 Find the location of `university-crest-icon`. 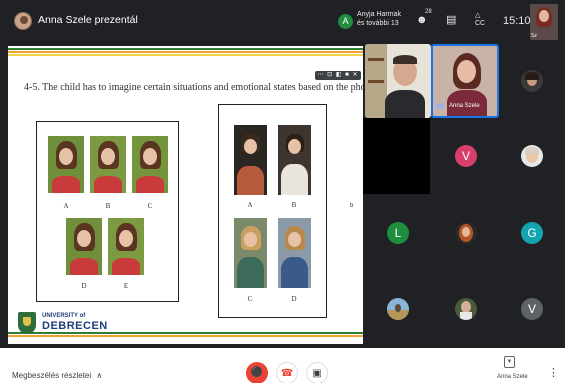

university-crest-icon is located at coordinates (27, 323).